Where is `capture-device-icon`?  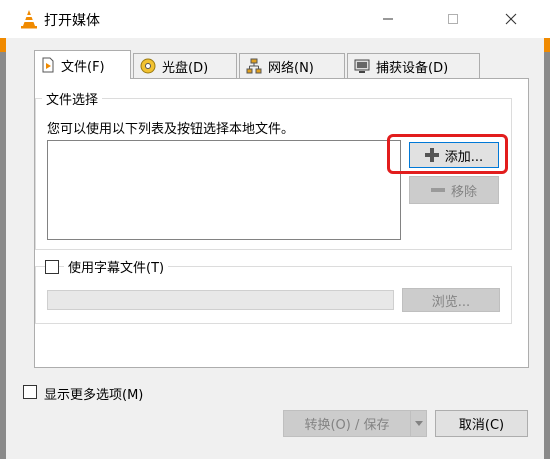 capture-device-icon is located at coordinates (362, 66).